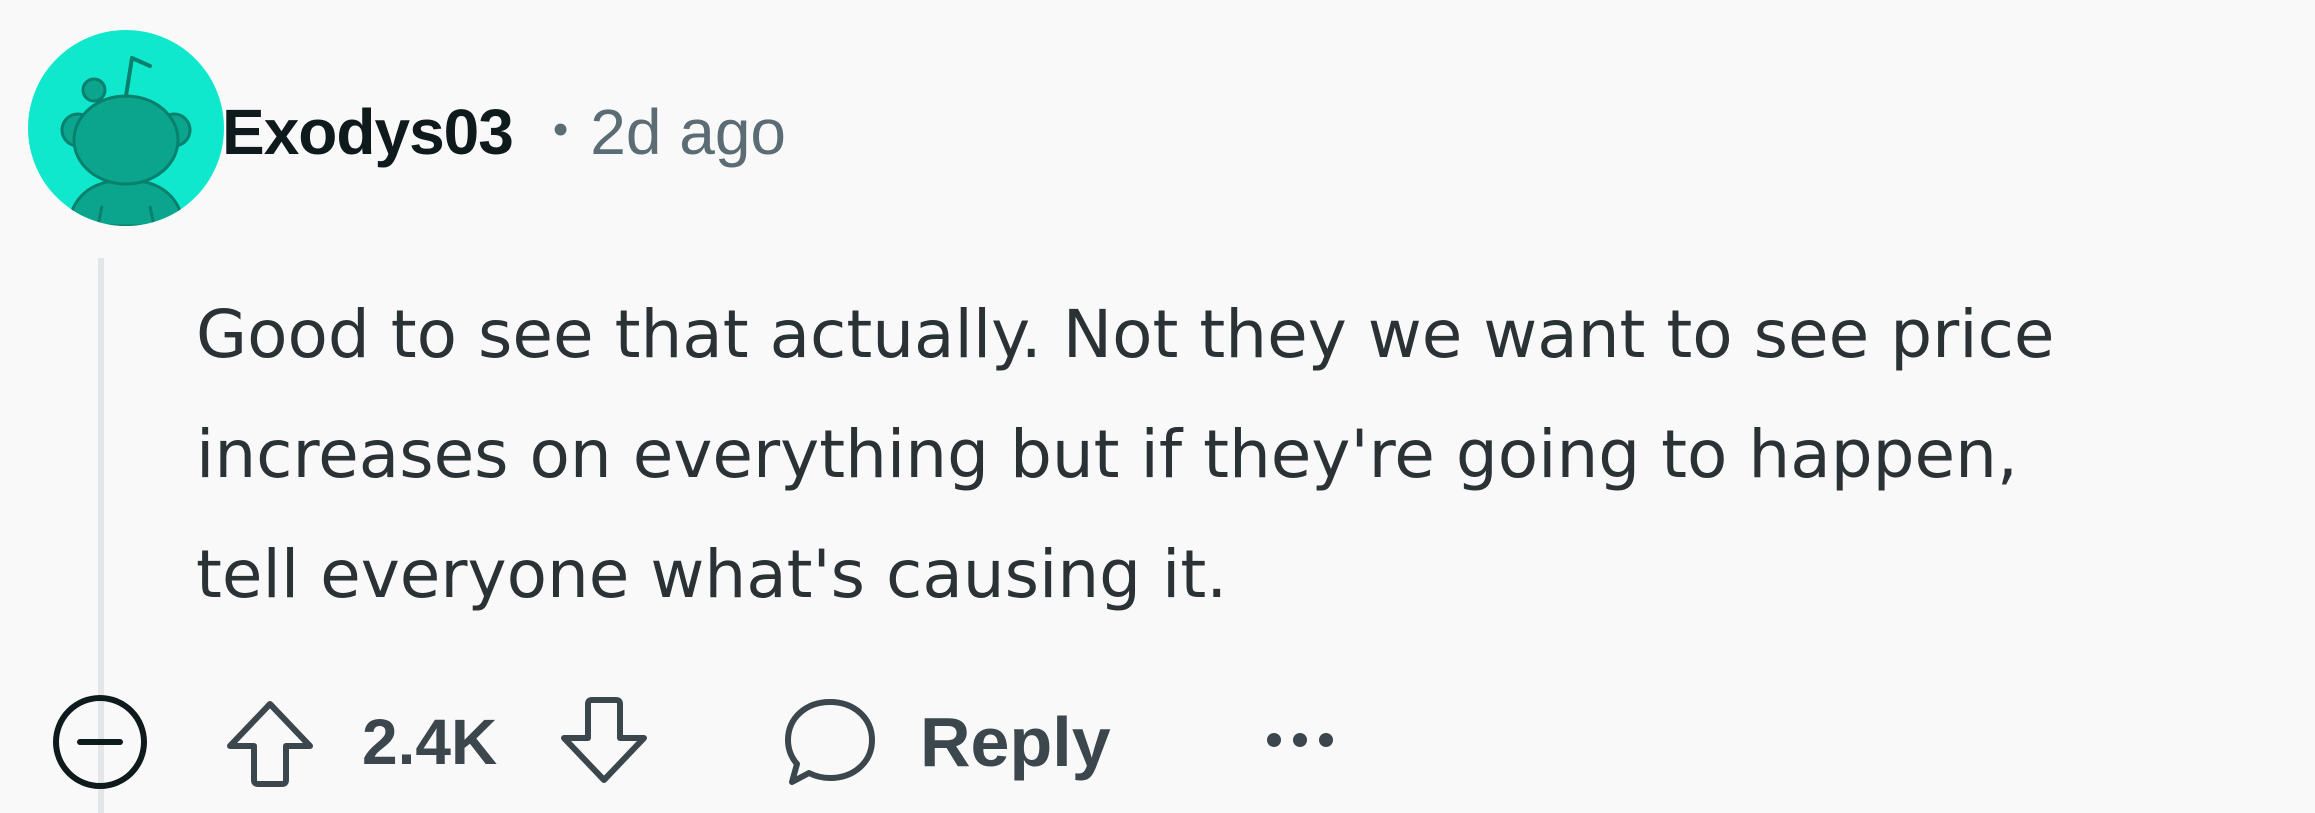 This screenshot has width=2315, height=813. I want to click on username-link: Exodys03, so click(368, 132).